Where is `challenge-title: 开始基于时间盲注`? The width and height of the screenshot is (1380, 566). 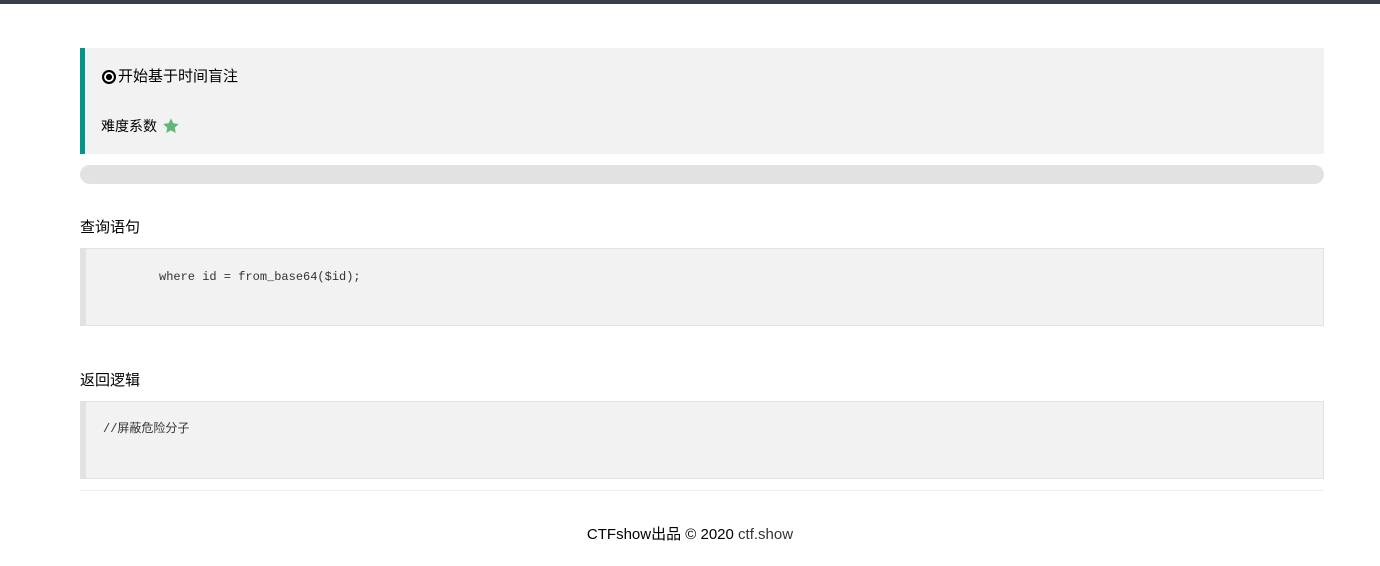
challenge-title: 开始基于时间盲注 is located at coordinates (170, 77).